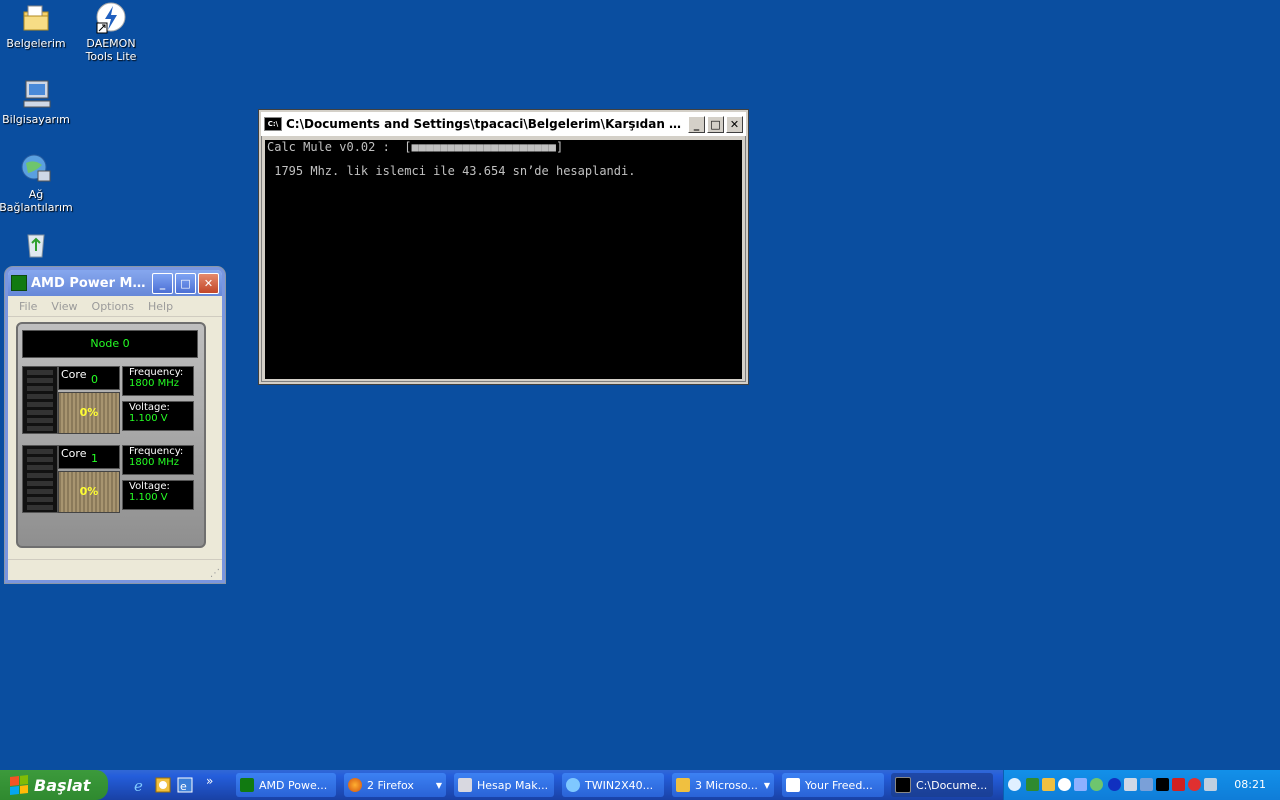  What do you see at coordinates (36, 18) in the screenshot?
I see `my-documents-icon` at bounding box center [36, 18].